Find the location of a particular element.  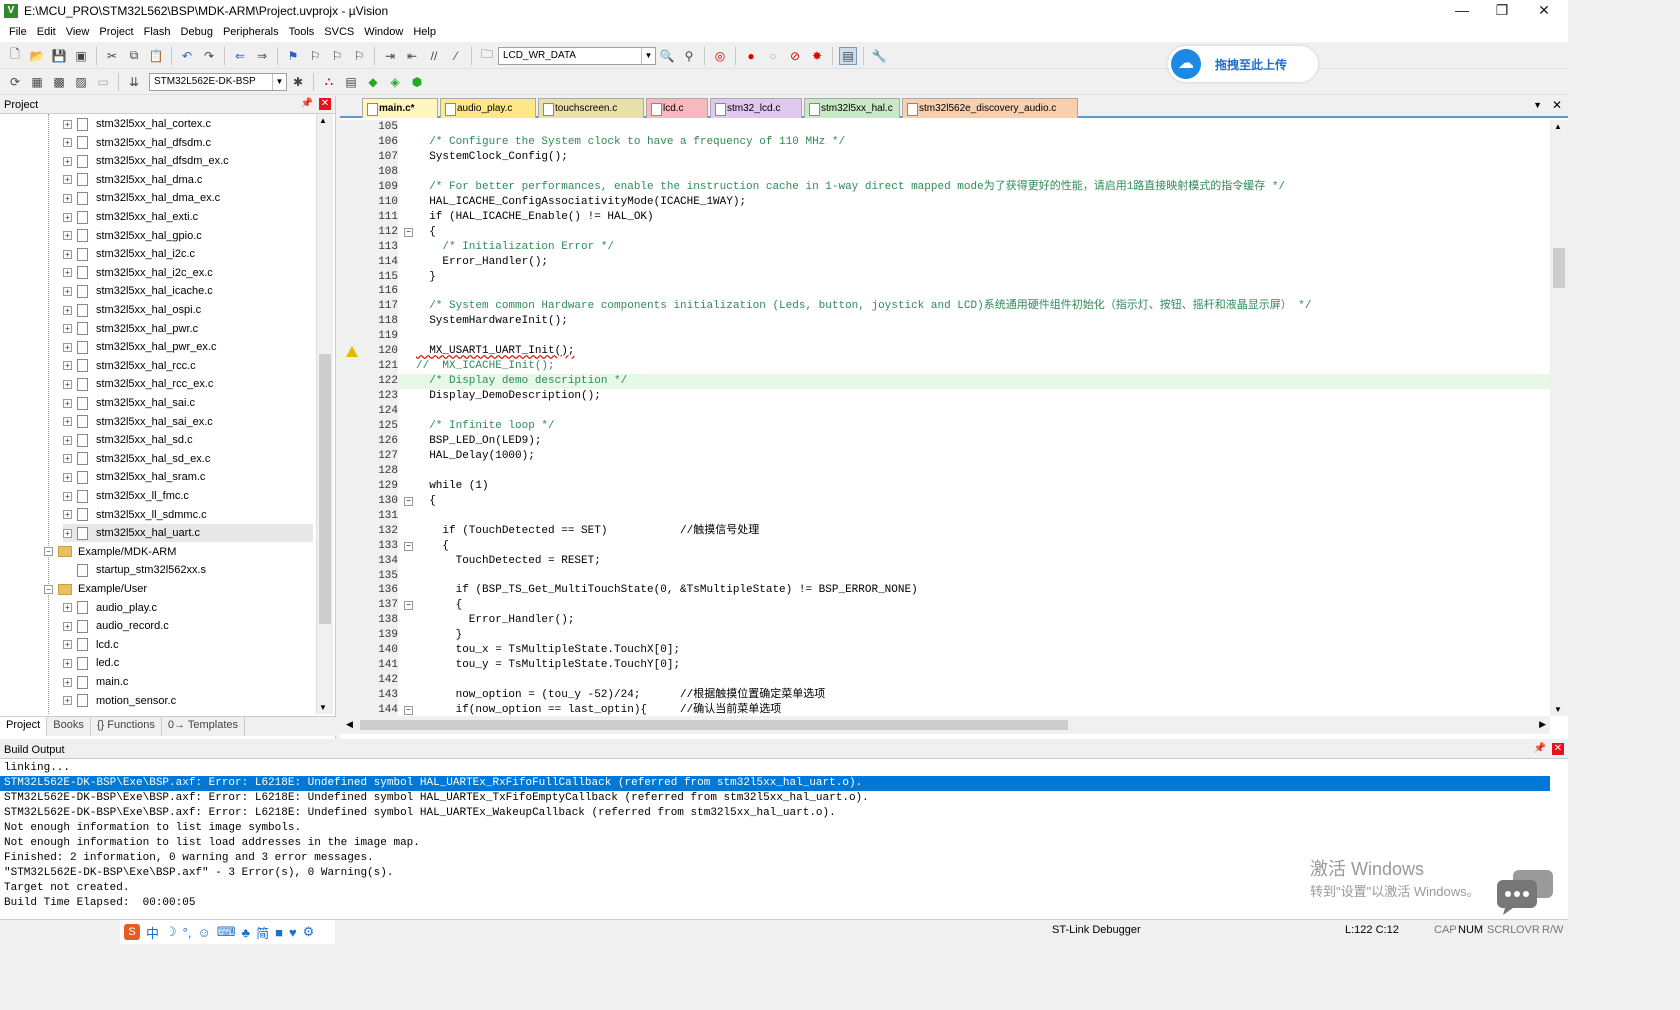

tree-file: + audio_record.c is located at coordinates (116, 626).